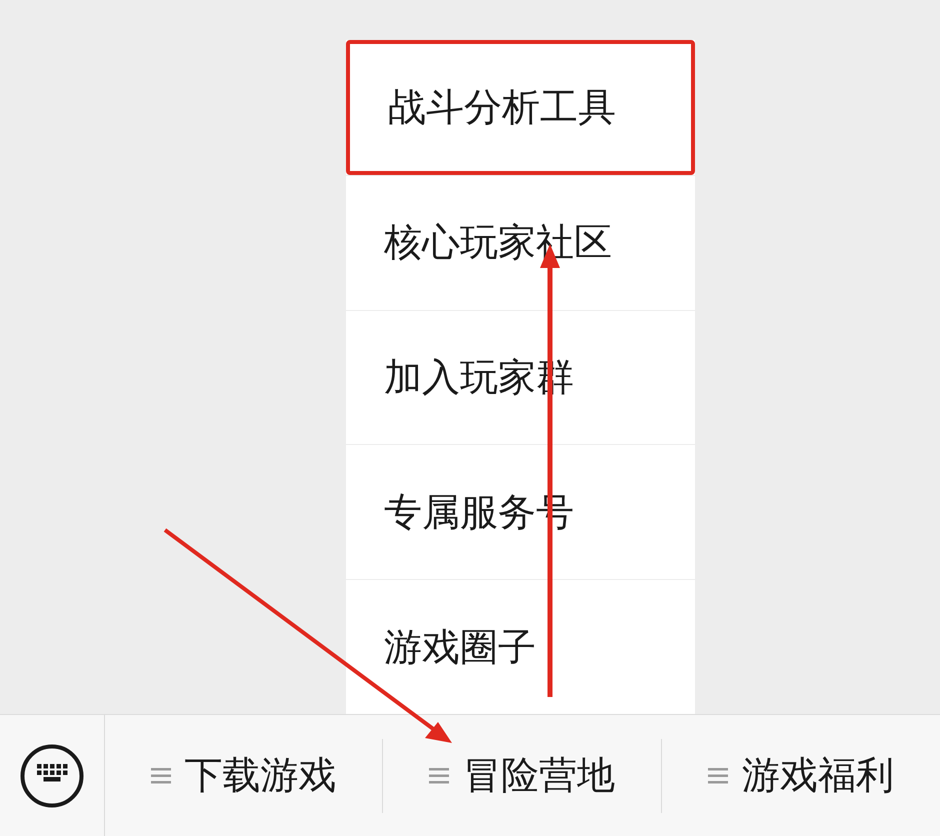  What do you see at coordinates (260, 775) in the screenshot?
I see `menu-tab: 下载游戏` at bounding box center [260, 775].